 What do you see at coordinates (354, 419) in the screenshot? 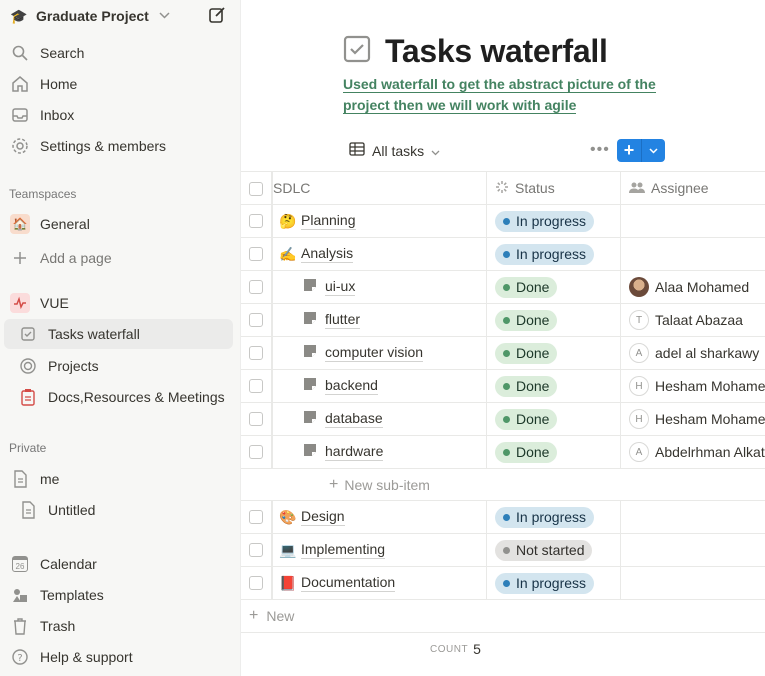
I see `task-name: database` at bounding box center [354, 419].